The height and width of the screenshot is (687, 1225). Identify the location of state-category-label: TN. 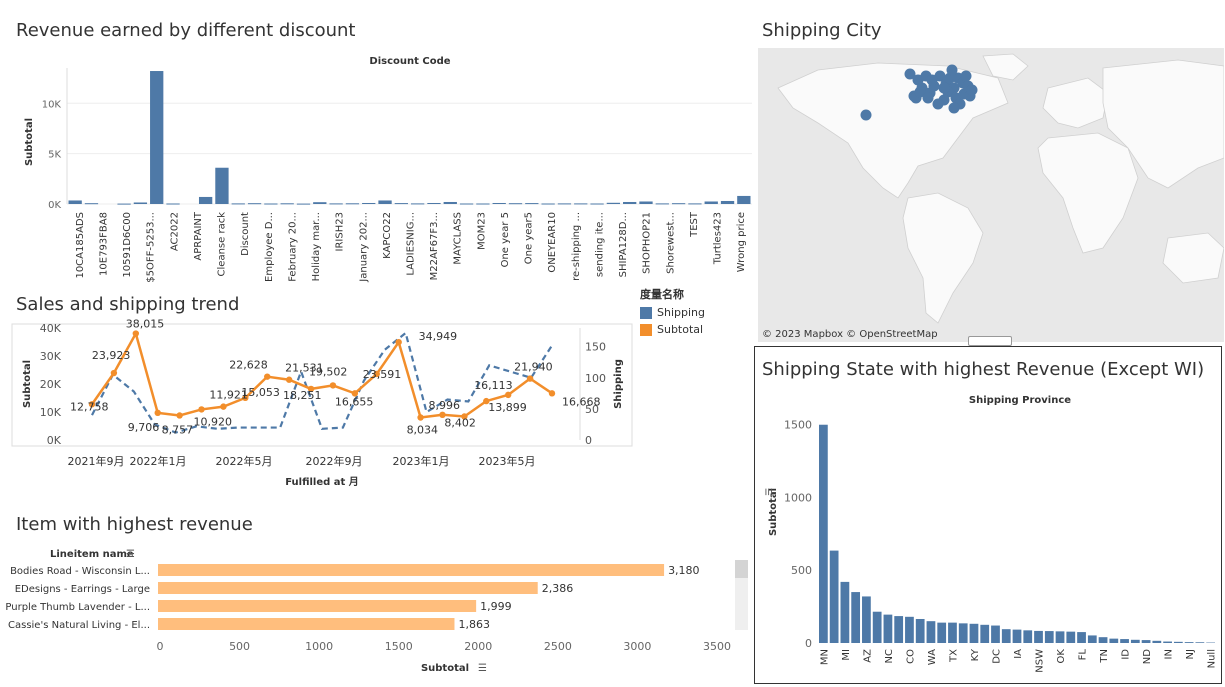
(1104, 656).